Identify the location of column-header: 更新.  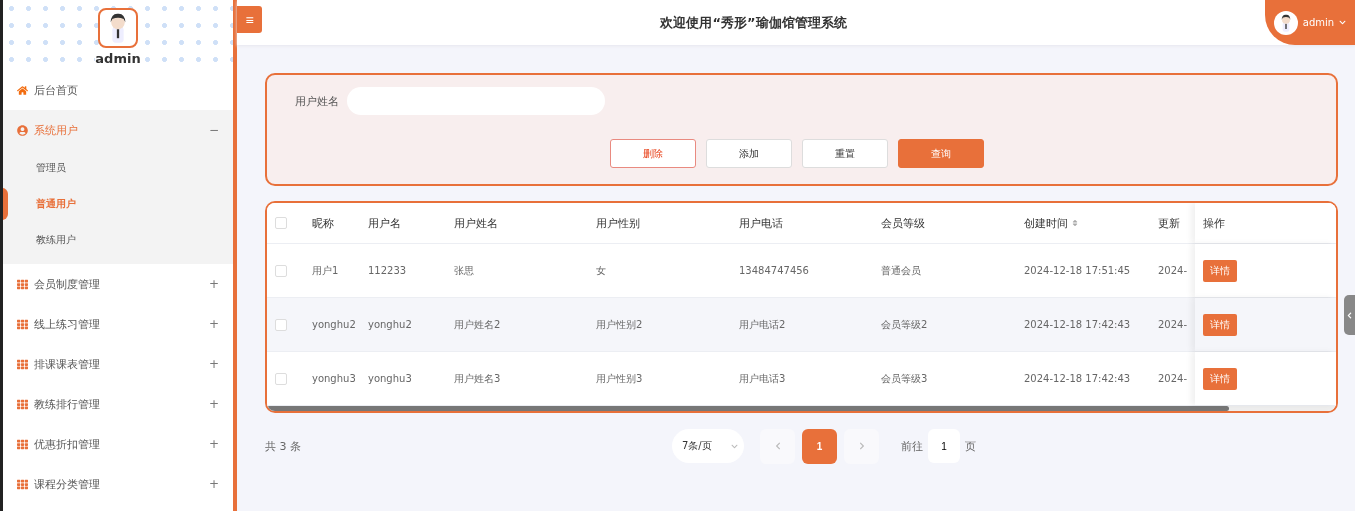
(1169, 223).